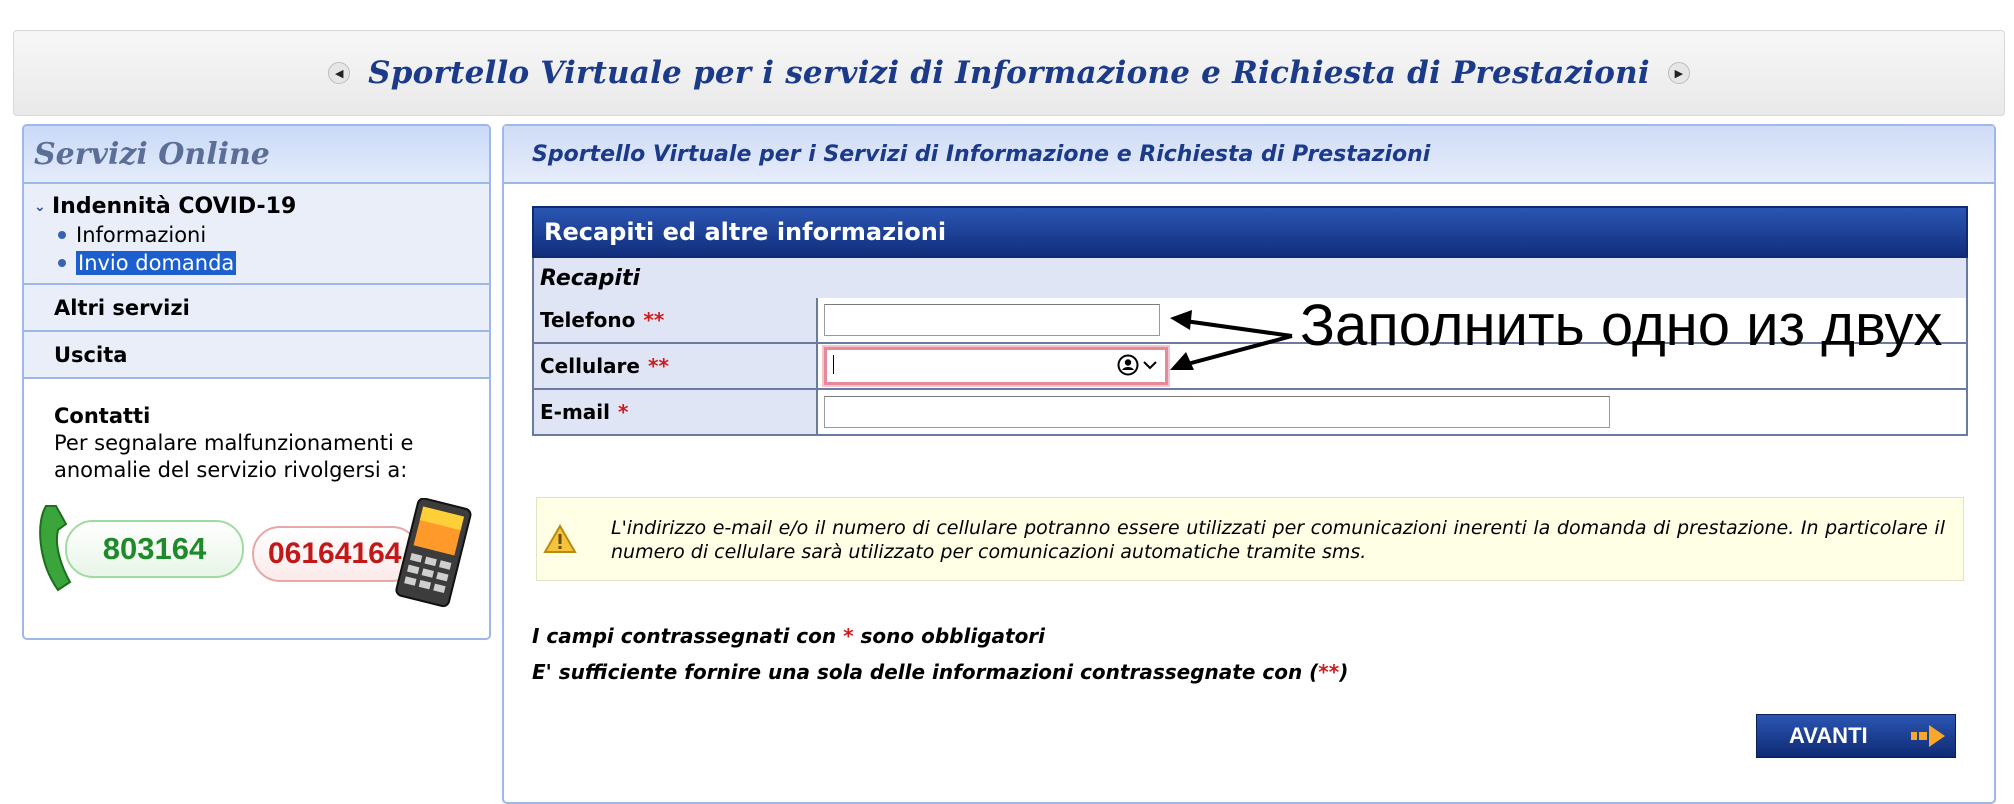  I want to click on contact-phones: 803164 06164164, so click(255, 561).